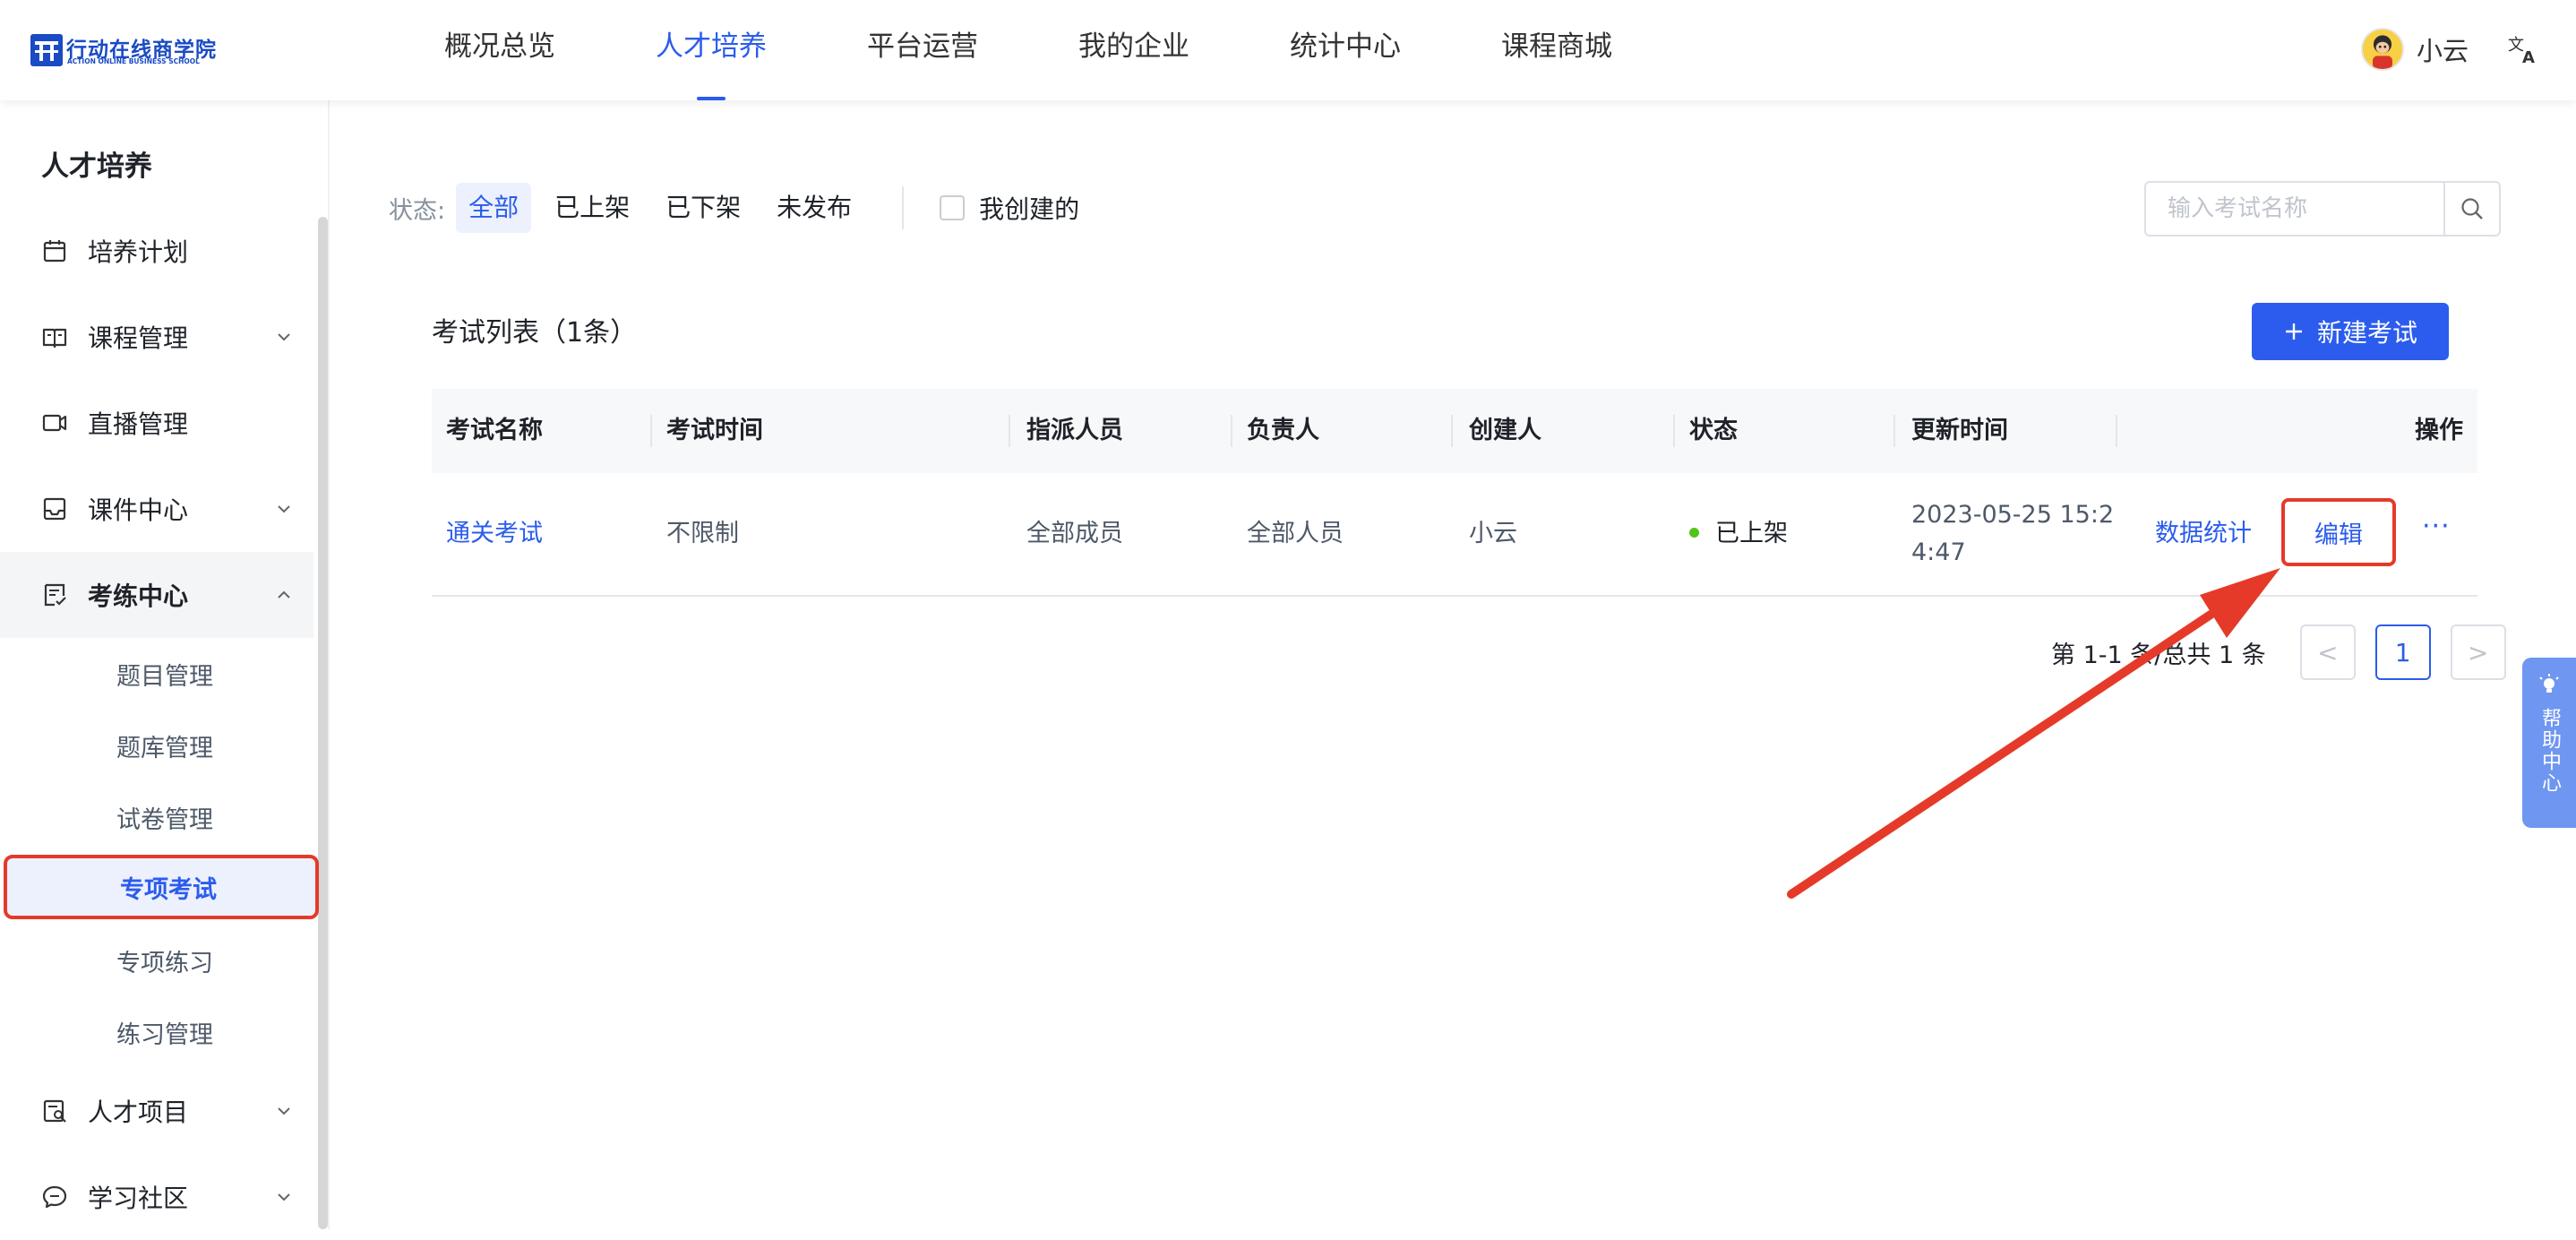  Describe the element at coordinates (2203, 534) in the screenshot. I see `data-statistics-link: 数据统计` at that location.